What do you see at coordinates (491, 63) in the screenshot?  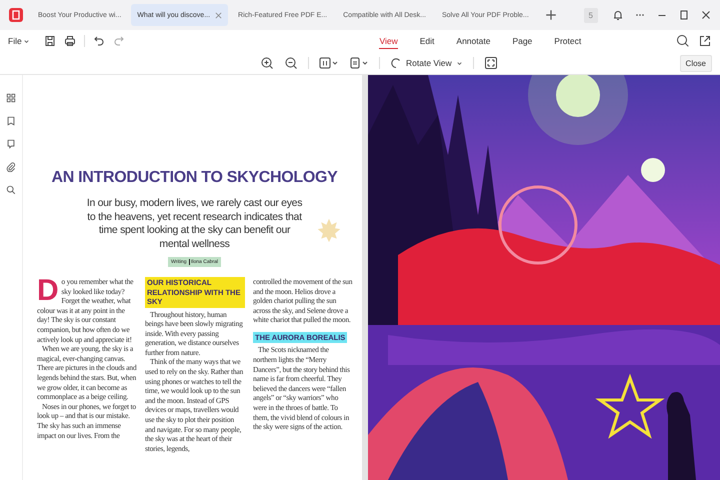 I see `fullscreen-icon` at bounding box center [491, 63].